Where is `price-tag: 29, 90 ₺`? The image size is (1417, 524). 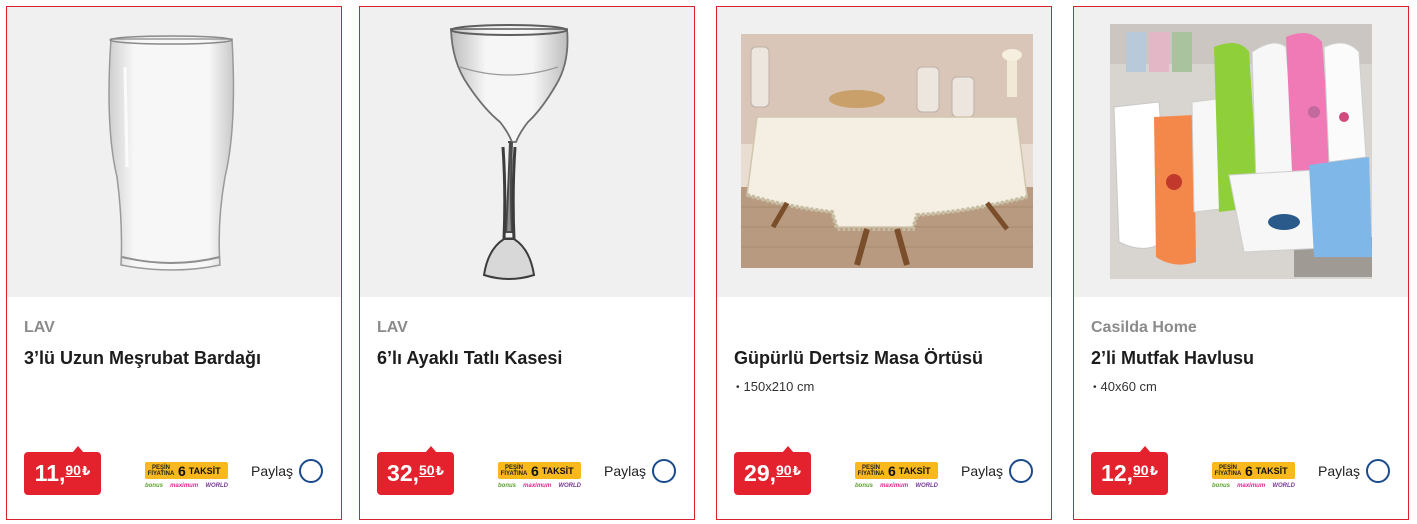 price-tag: 29, 90 ₺ is located at coordinates (772, 470).